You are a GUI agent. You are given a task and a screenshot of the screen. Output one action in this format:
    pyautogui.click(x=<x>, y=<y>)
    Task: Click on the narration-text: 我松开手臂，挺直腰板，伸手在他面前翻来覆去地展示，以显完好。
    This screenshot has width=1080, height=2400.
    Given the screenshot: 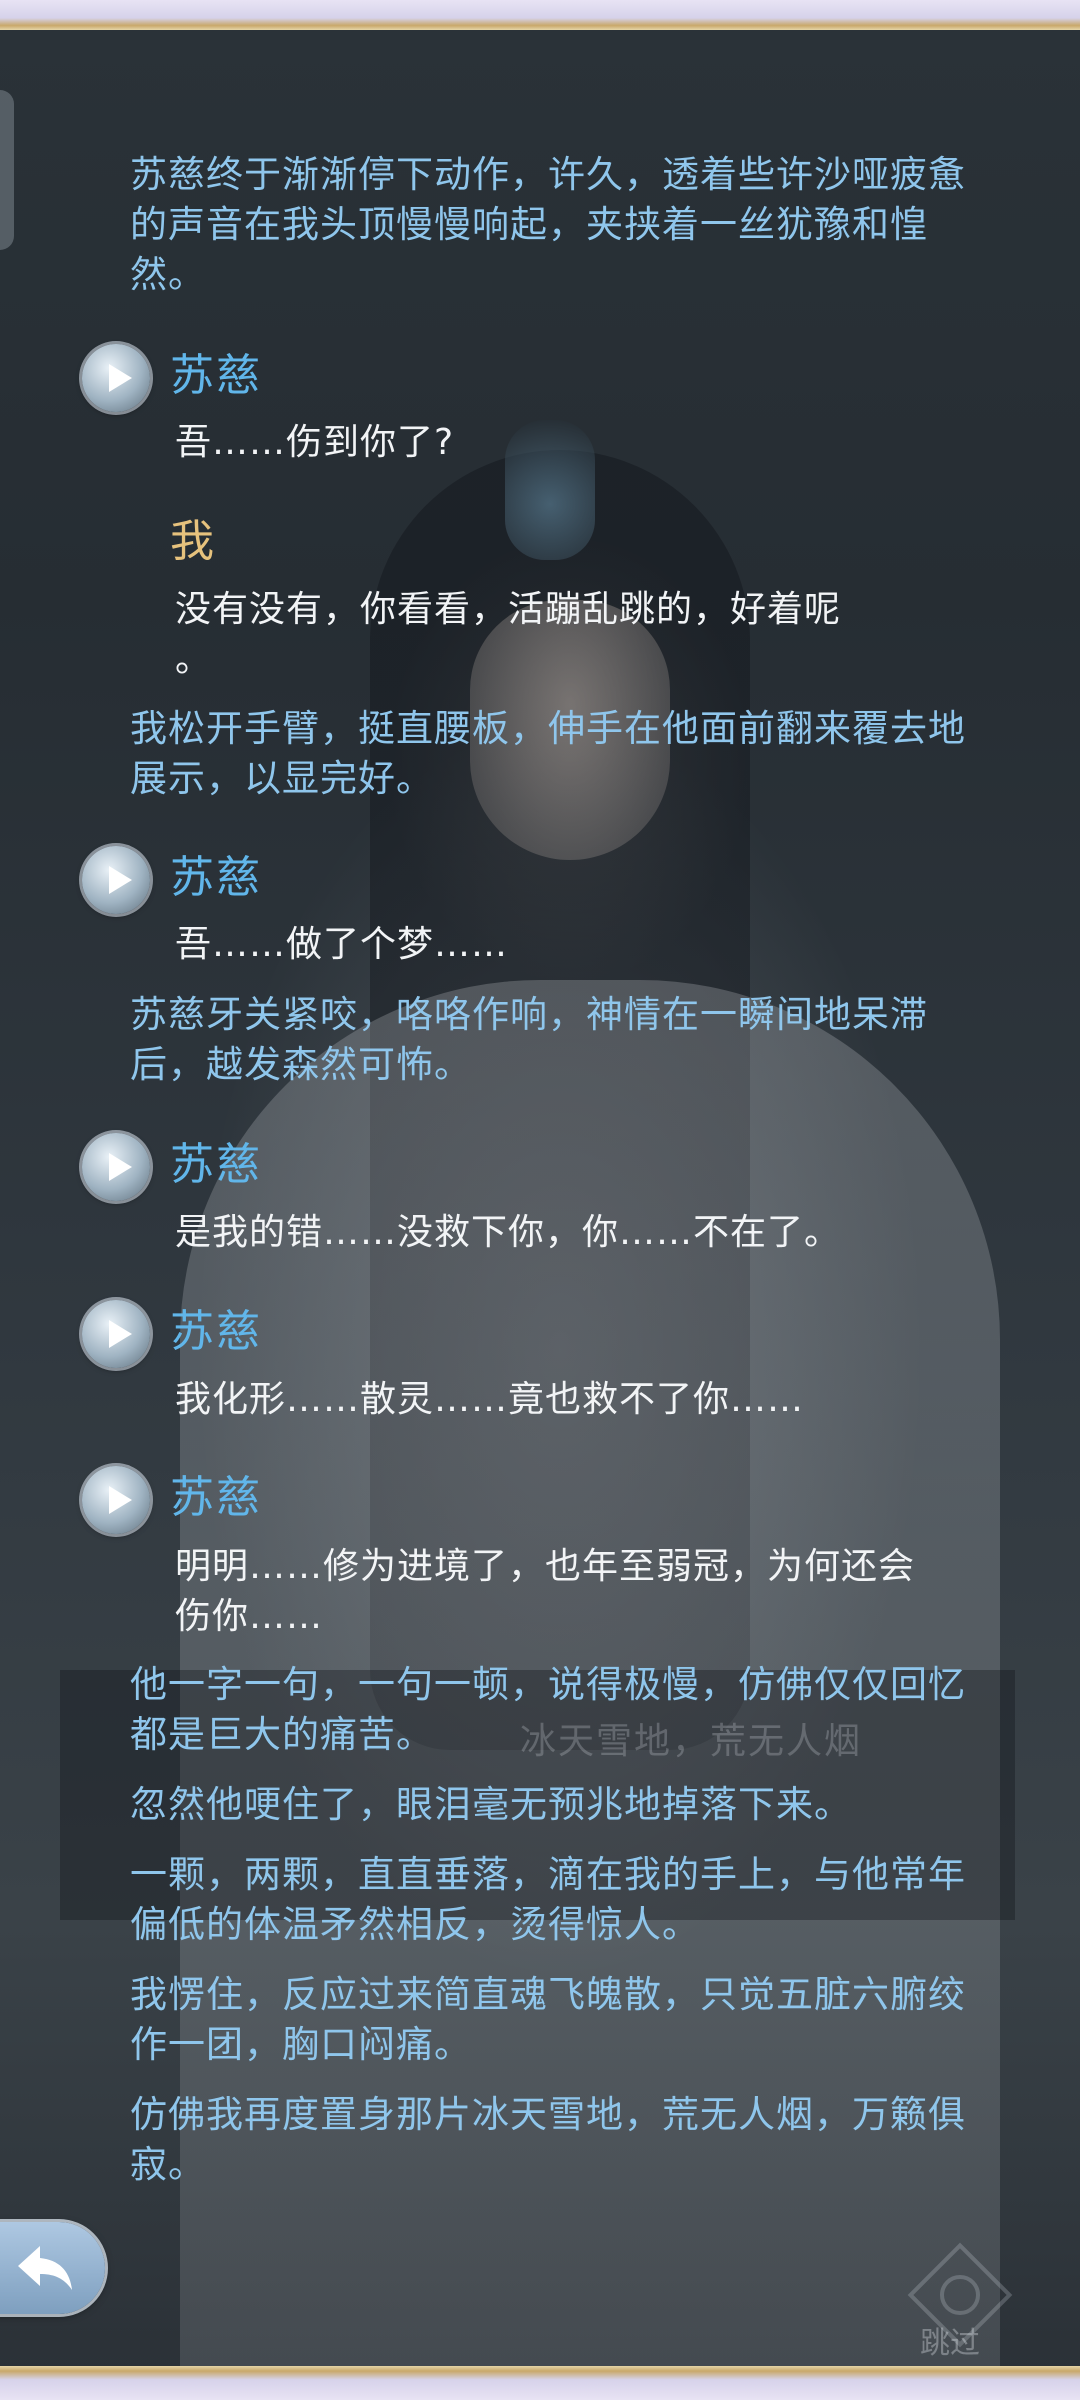 What is the action you would take?
    pyautogui.click(x=548, y=753)
    